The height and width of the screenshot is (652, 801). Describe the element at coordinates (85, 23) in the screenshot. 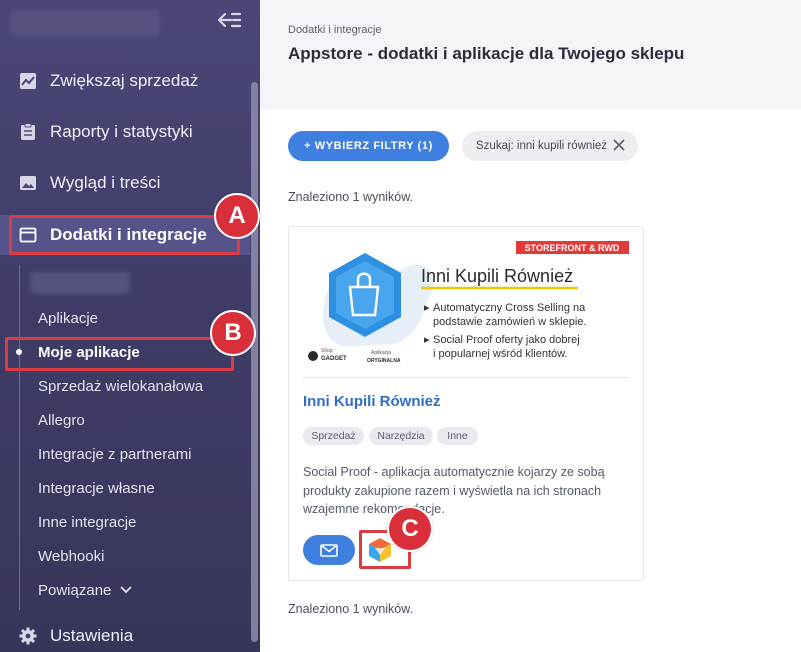

I see `store-logo-blurred` at that location.